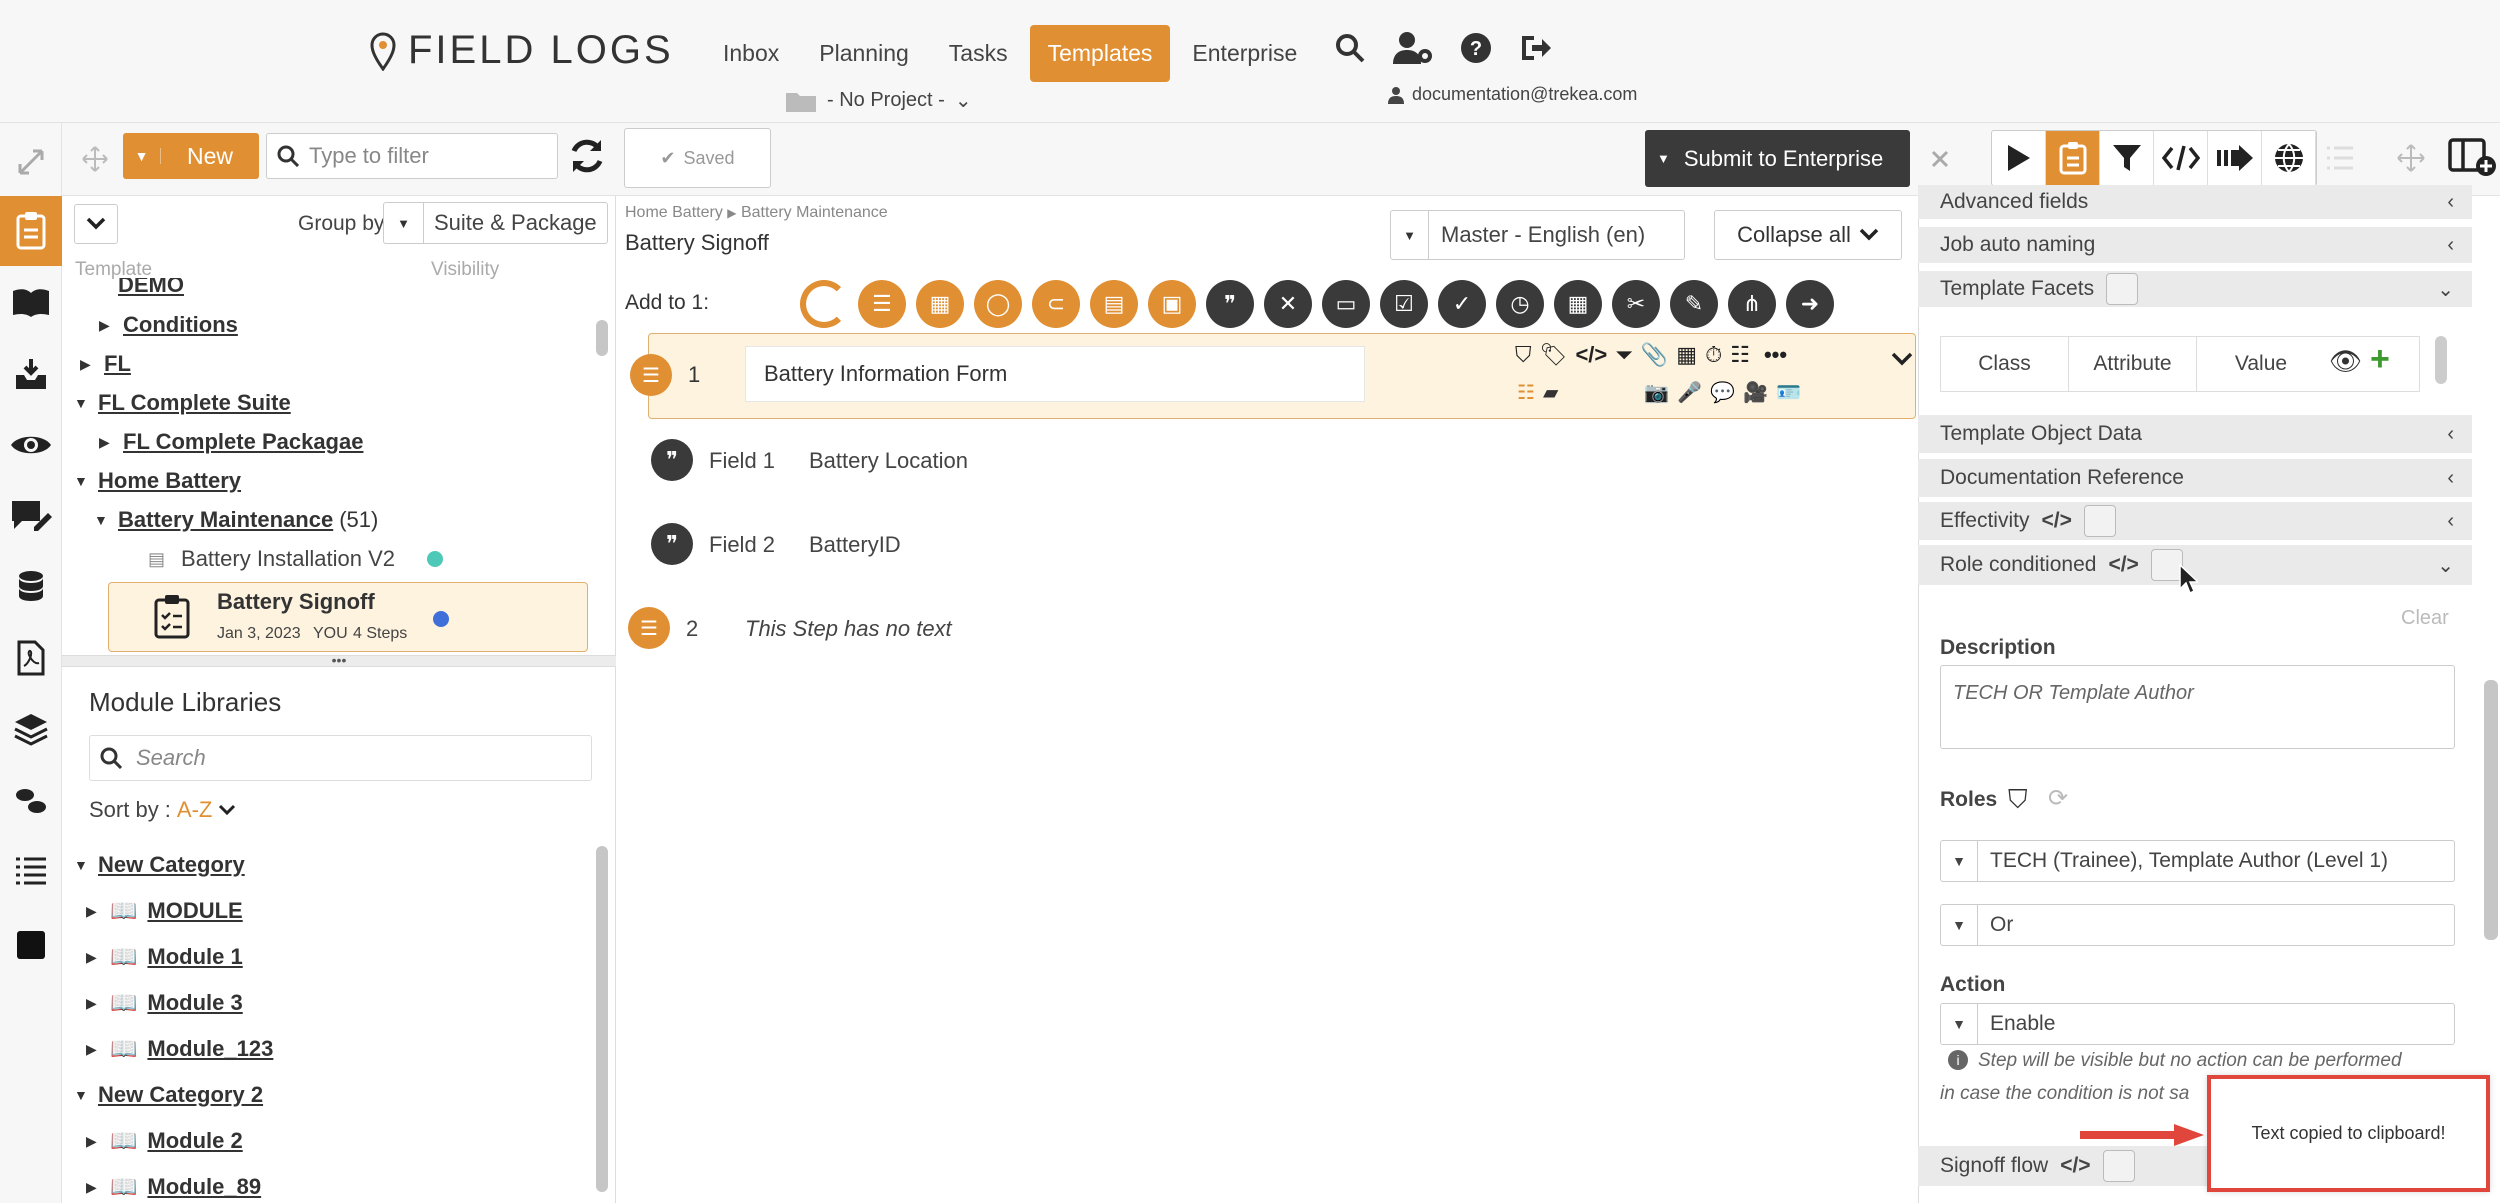  What do you see at coordinates (2019, 158) in the screenshot?
I see `play-icon` at bounding box center [2019, 158].